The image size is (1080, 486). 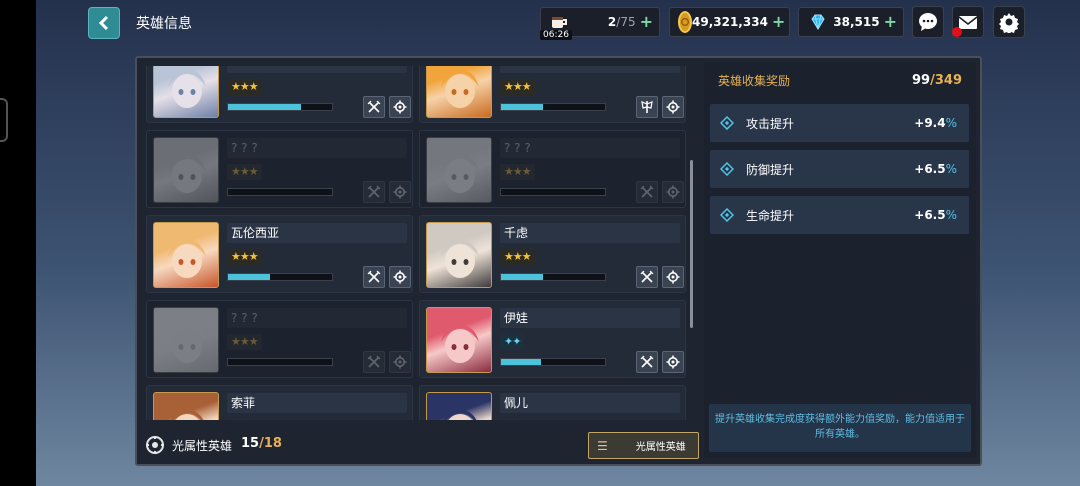 I want to click on hero-name: 瓦伦西亚, so click(x=317, y=233).